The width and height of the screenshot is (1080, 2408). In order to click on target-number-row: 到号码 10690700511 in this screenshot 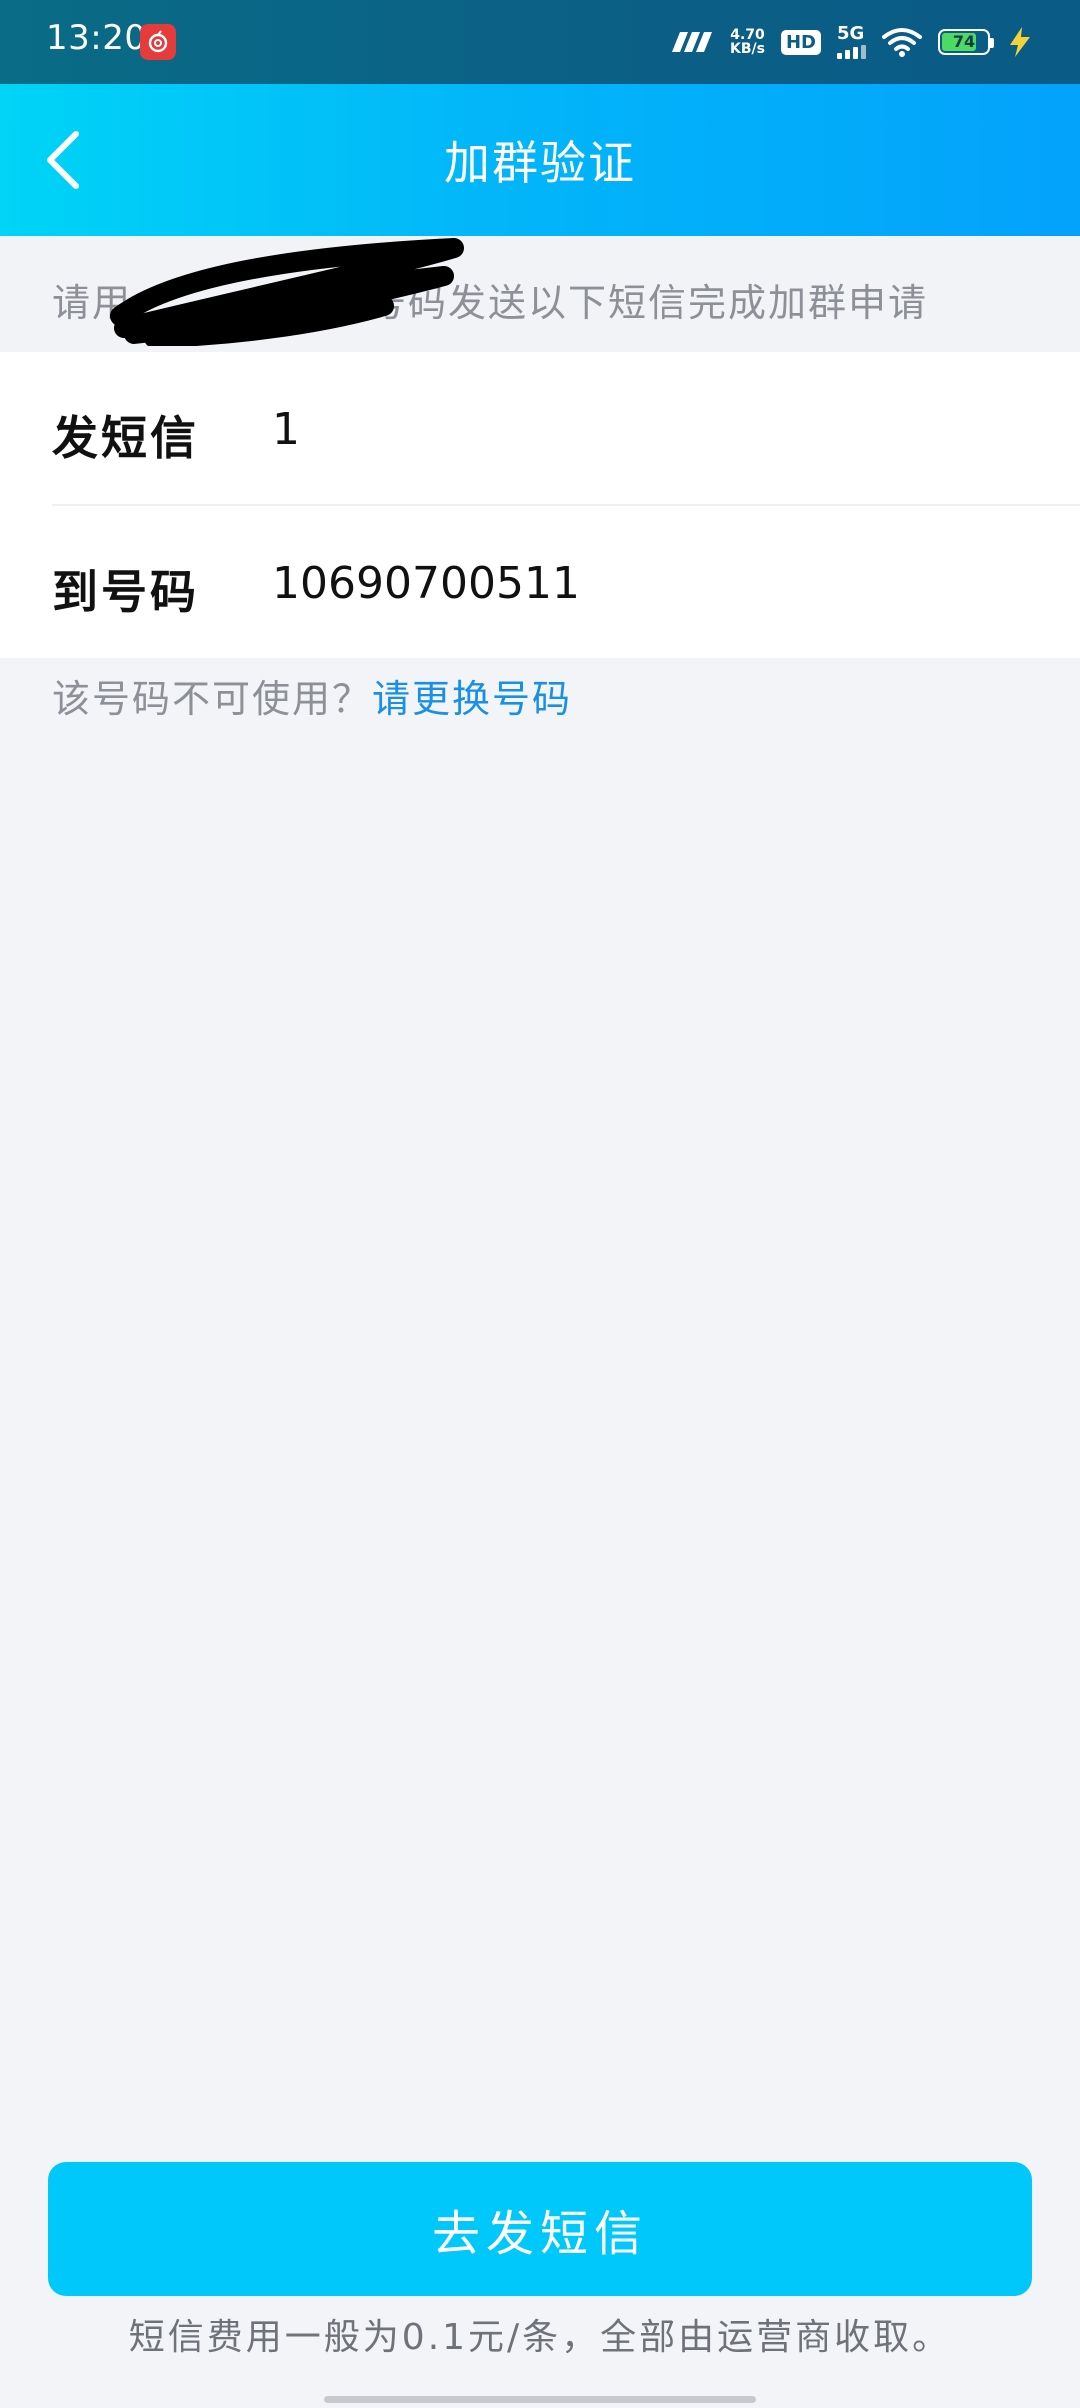, I will do `click(540, 582)`.